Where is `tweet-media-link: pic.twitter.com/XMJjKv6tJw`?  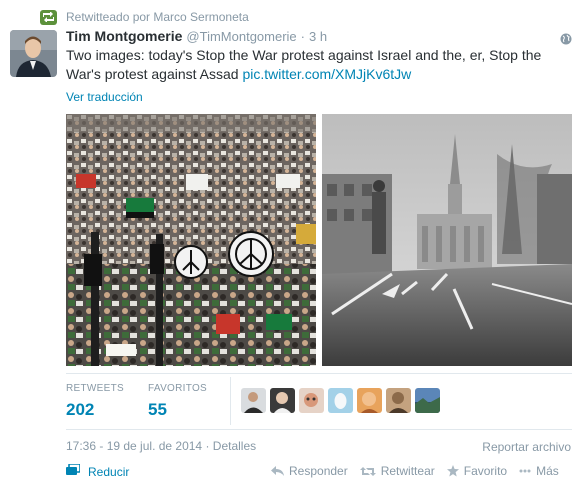
tweet-media-link: pic.twitter.com/XMJjKv6tJw is located at coordinates (326, 74).